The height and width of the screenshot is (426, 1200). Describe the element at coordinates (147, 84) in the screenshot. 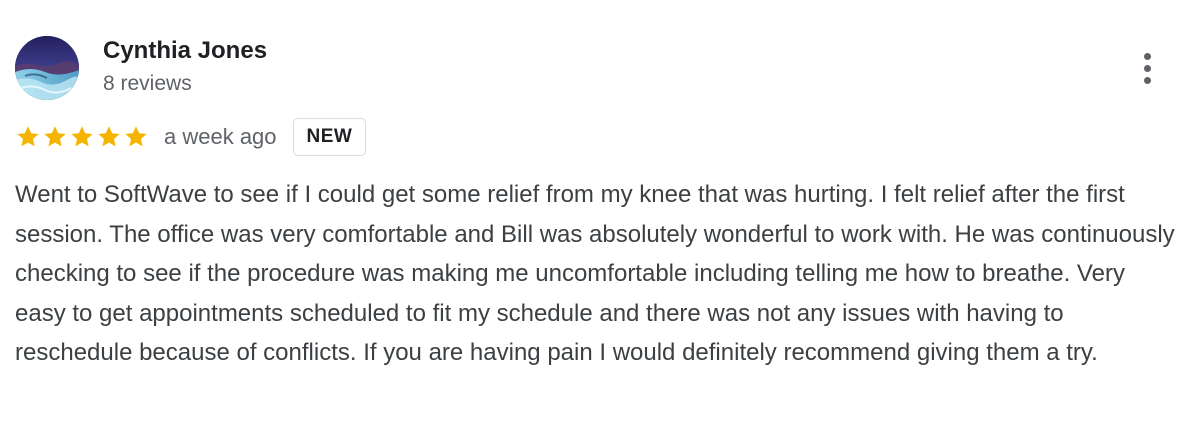

I see `author-review-count: 8 reviews` at that location.